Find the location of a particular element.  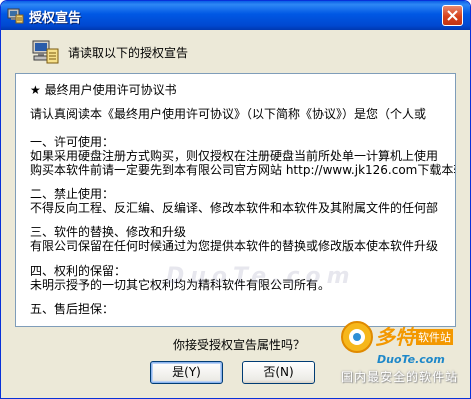

yes-button: 是(Y) is located at coordinates (186, 372).